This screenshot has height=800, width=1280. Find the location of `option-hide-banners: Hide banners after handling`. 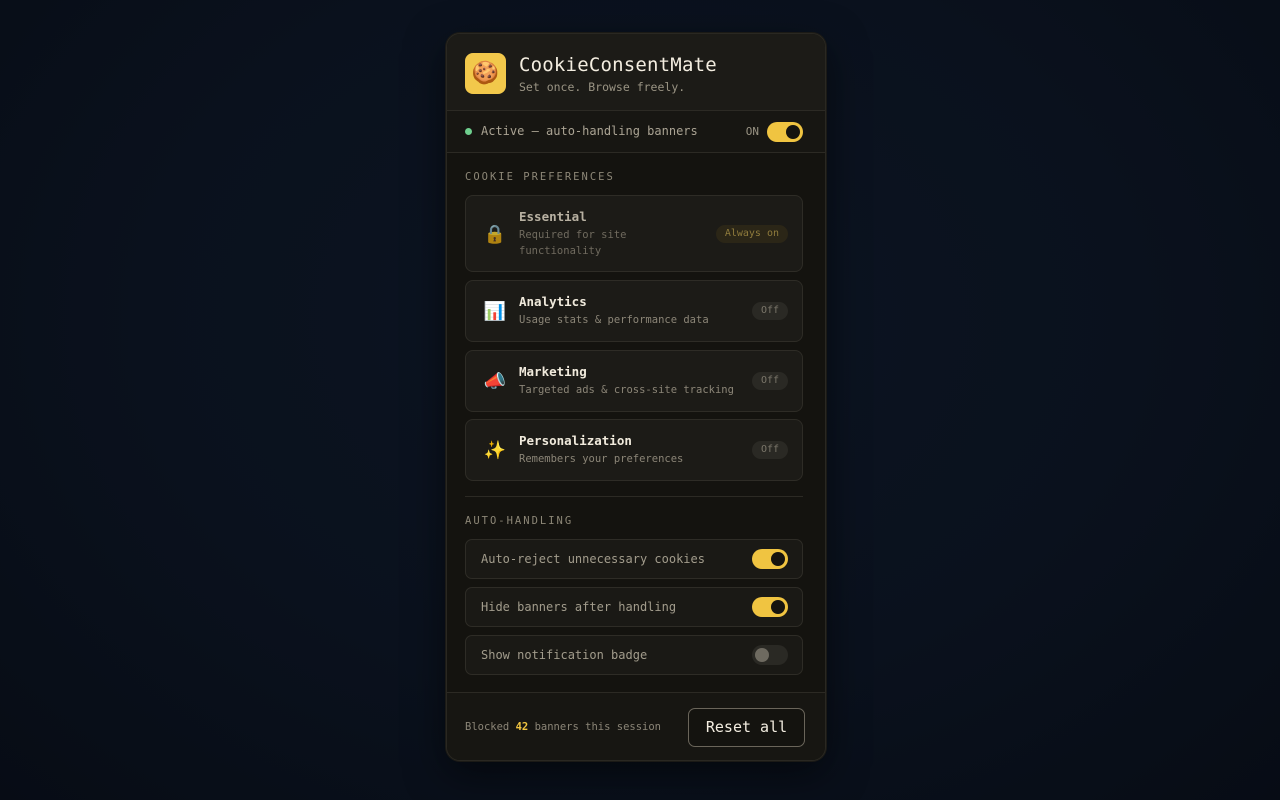

option-hide-banners: Hide banners after handling is located at coordinates (634, 607).